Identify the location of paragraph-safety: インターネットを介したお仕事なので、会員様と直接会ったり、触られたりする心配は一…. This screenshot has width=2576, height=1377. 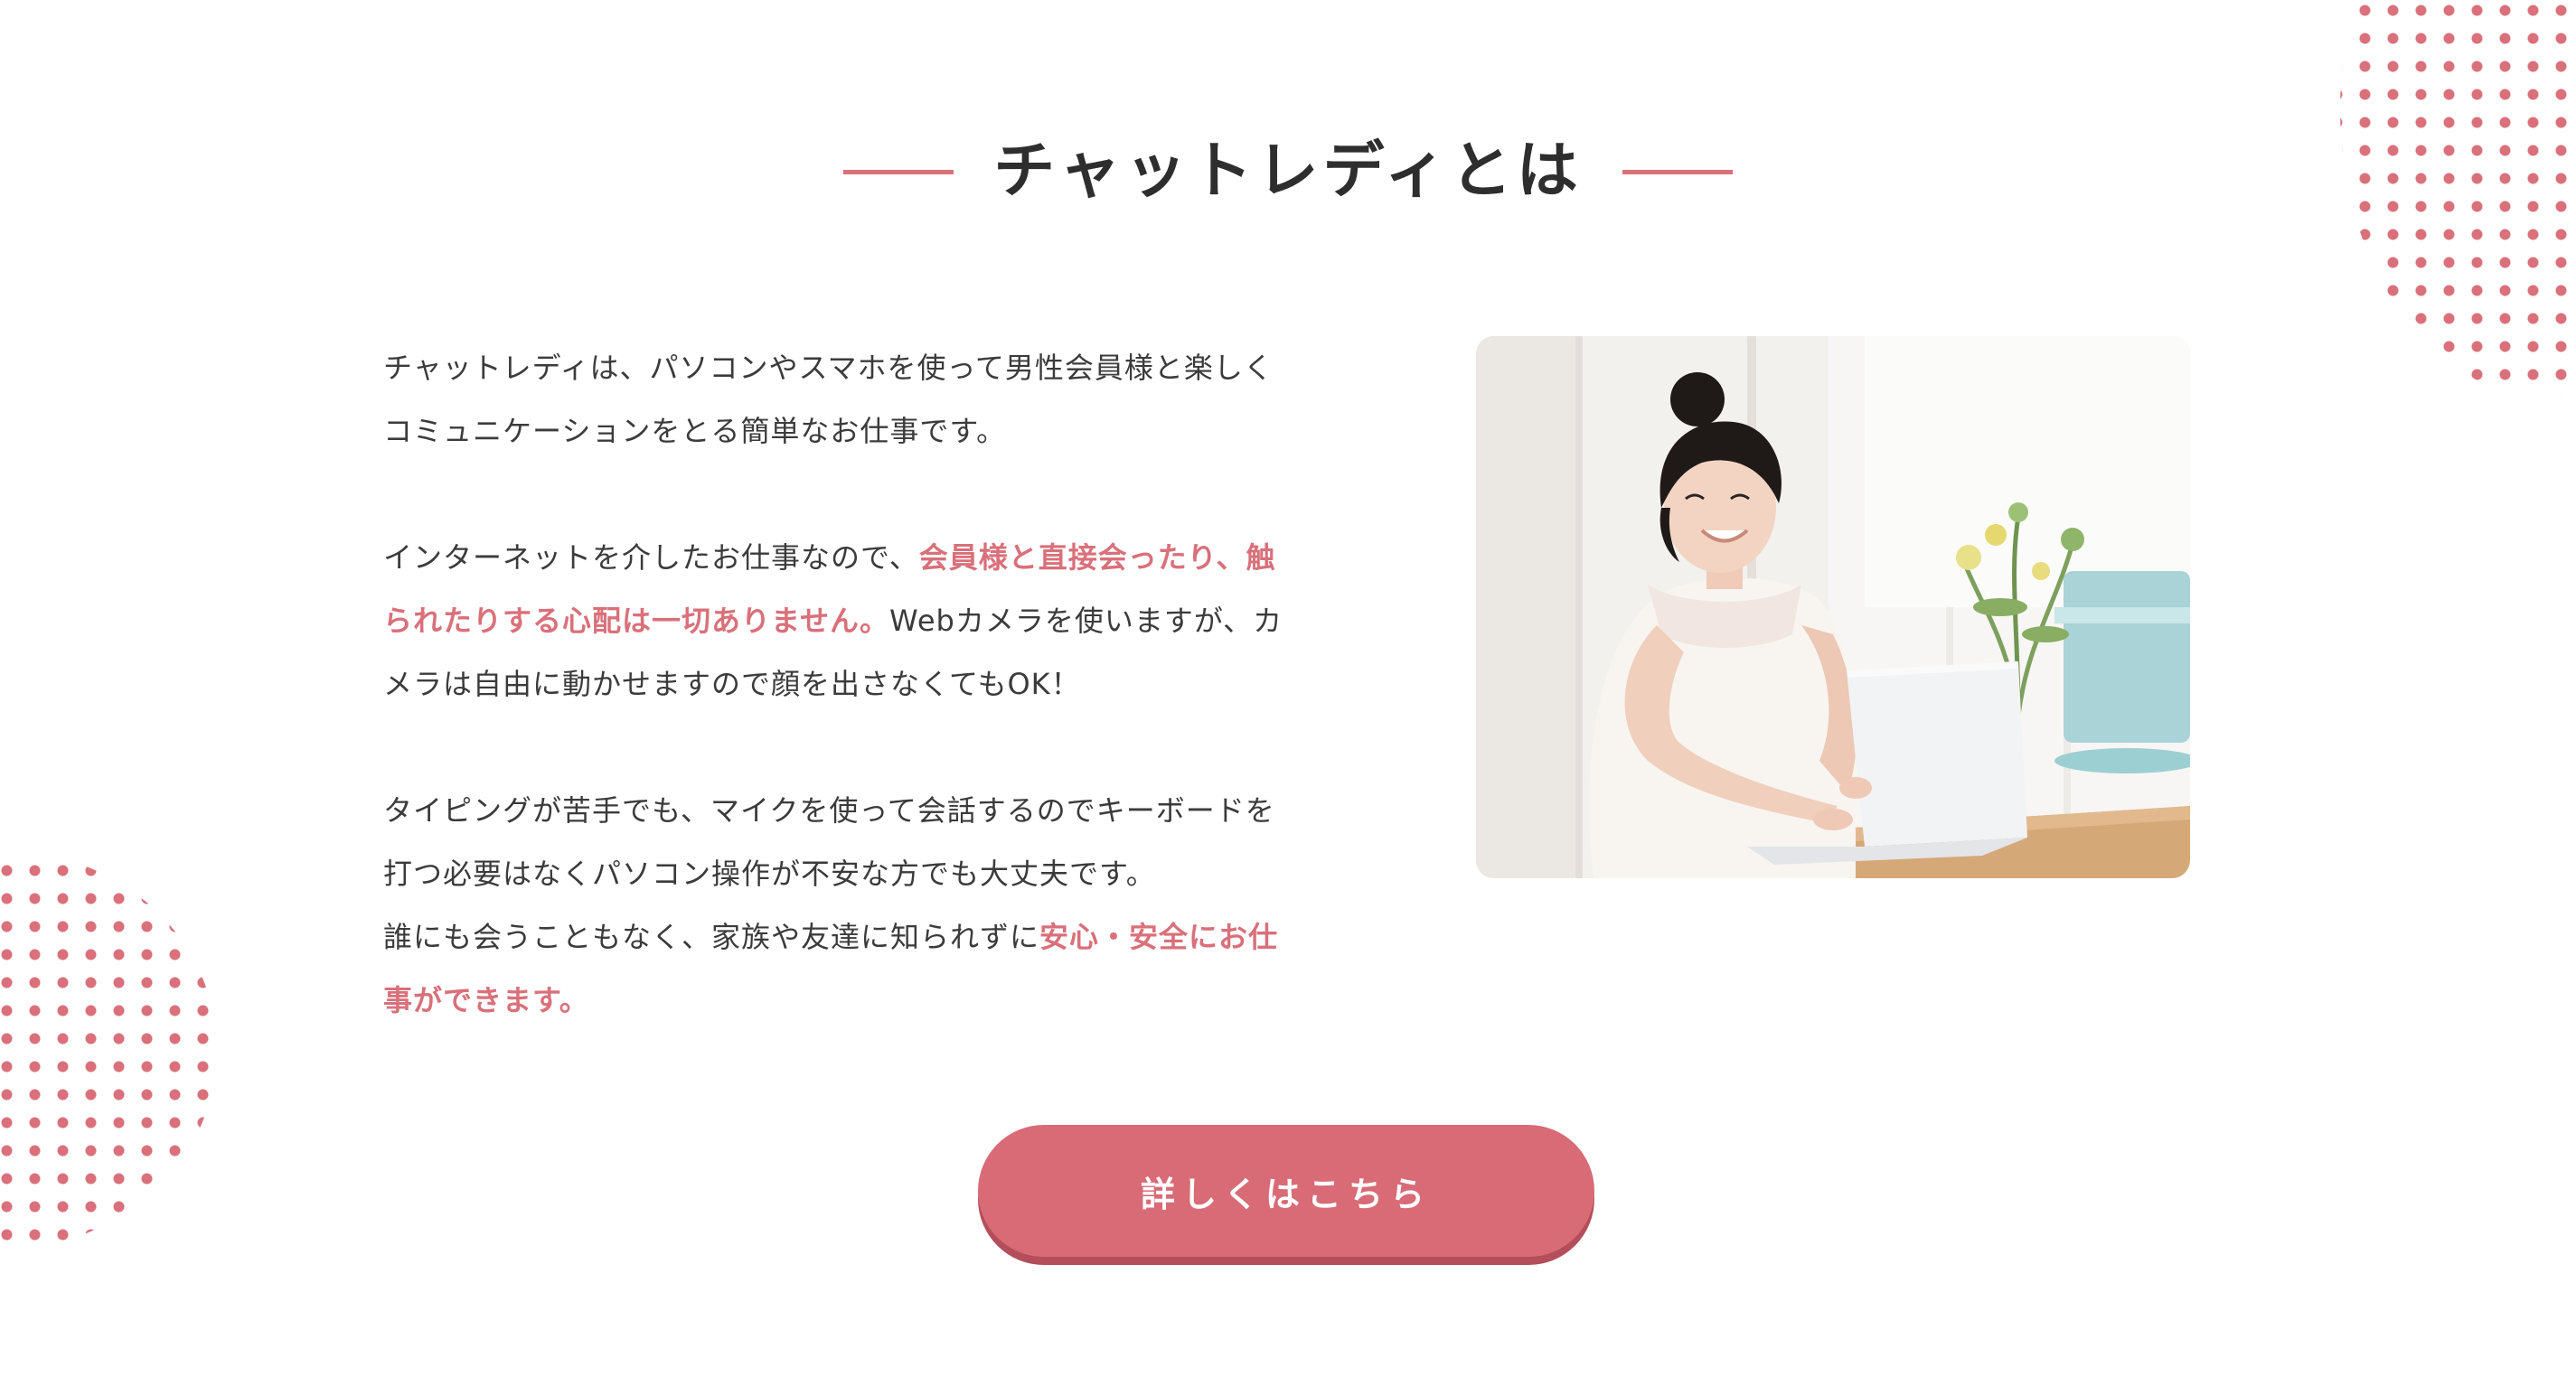
(835, 621).